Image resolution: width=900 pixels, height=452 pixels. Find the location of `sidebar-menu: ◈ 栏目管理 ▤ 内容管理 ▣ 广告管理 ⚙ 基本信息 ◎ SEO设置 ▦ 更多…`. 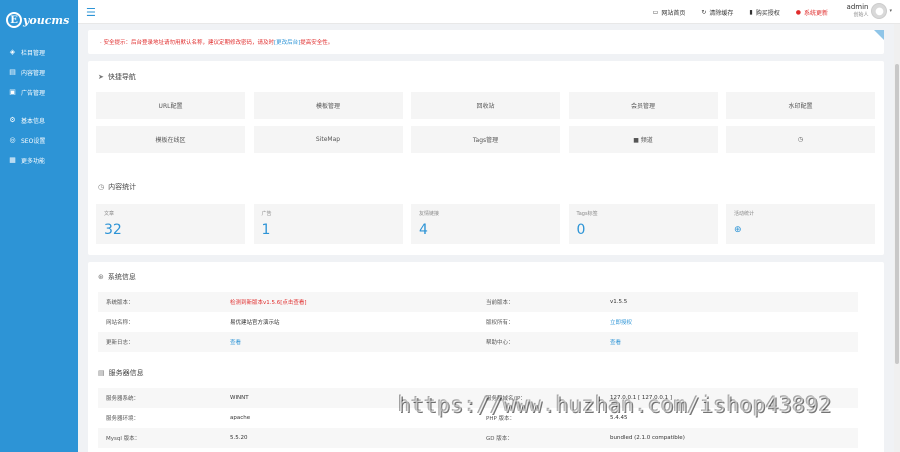

sidebar-menu: ◈ 栏目管理 ▤ 内容管理 ▣ 广告管理 ⚙ 基本信息 ◎ SEO设置 ▦ 更多… is located at coordinates (39, 106).